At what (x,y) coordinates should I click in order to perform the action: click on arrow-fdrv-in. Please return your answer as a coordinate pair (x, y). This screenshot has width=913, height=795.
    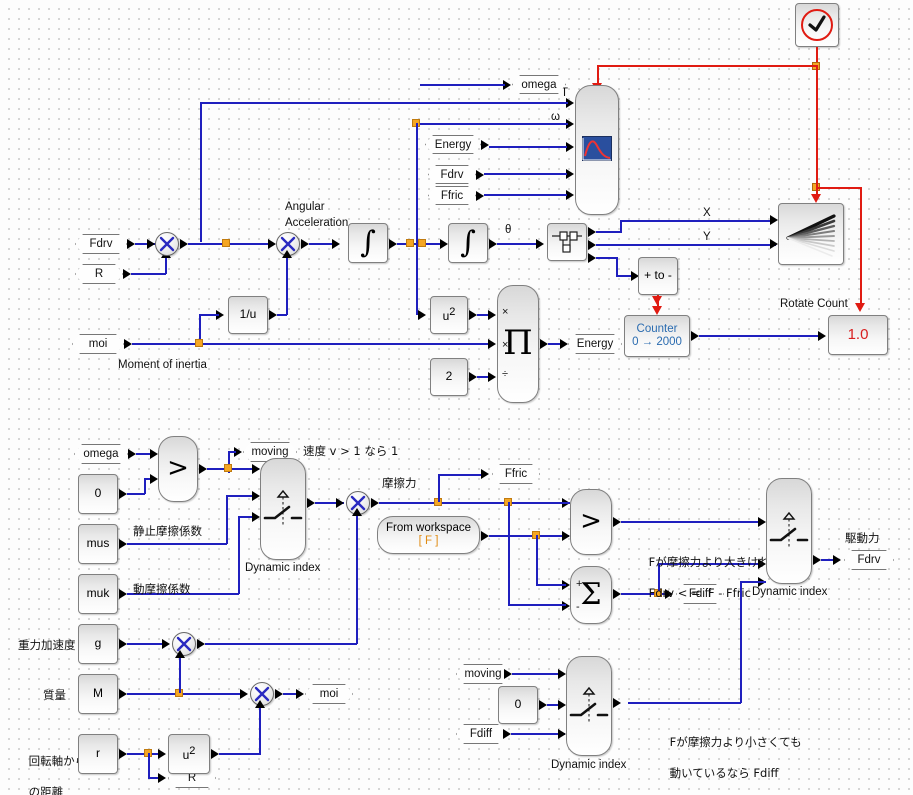
    Looking at the image, I should click on (131, 244).